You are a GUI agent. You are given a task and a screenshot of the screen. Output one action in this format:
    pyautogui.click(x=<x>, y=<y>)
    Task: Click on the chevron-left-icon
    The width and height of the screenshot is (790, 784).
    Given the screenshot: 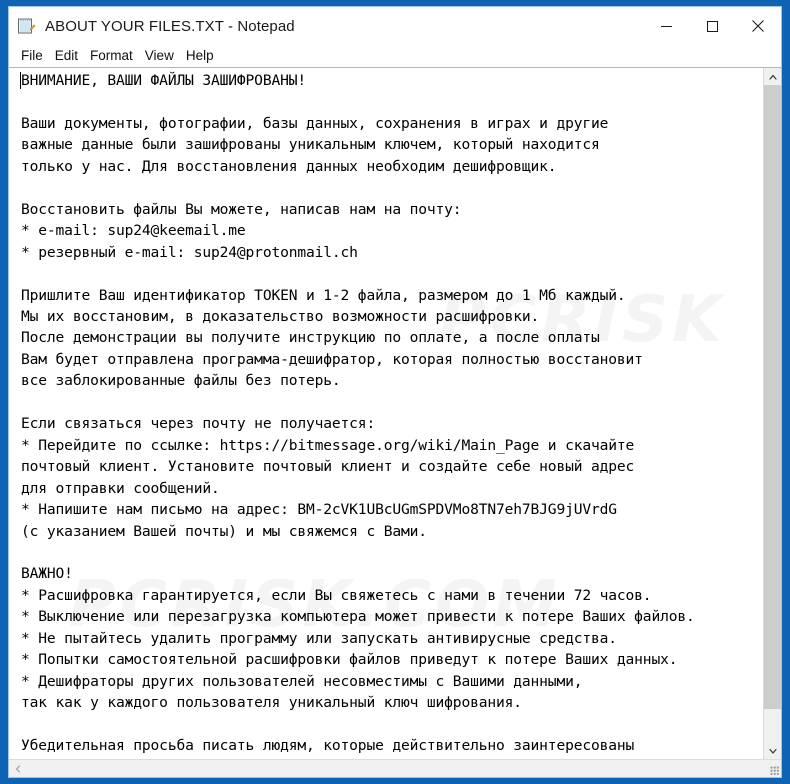 What is the action you would take?
    pyautogui.click(x=17, y=768)
    